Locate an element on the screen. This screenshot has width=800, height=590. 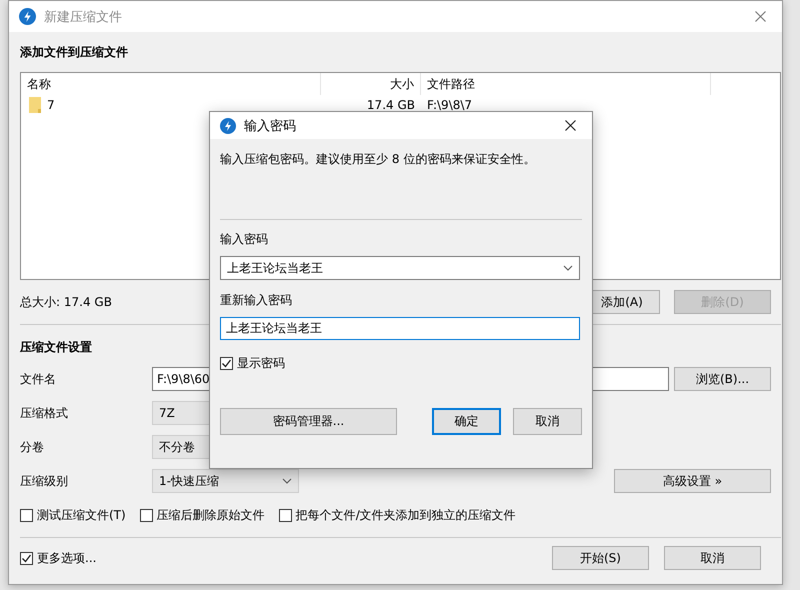
dropdown: 1-快速压缩 is located at coordinates (225, 481).